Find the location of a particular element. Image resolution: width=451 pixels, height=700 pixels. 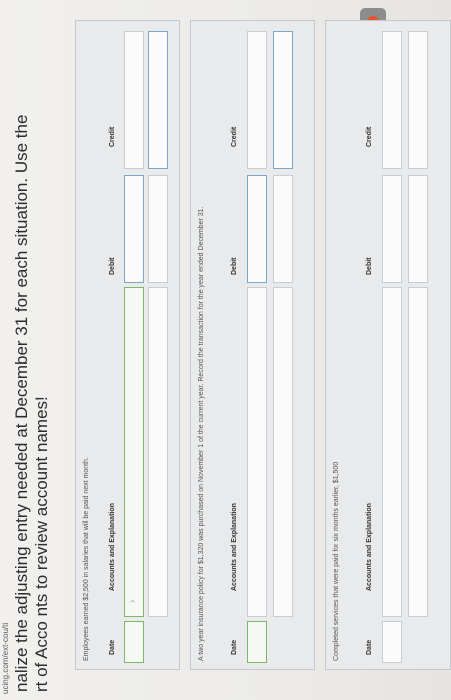

page-title-line2: rt of Acco nts to review account names! is located at coordinates (41, 544).